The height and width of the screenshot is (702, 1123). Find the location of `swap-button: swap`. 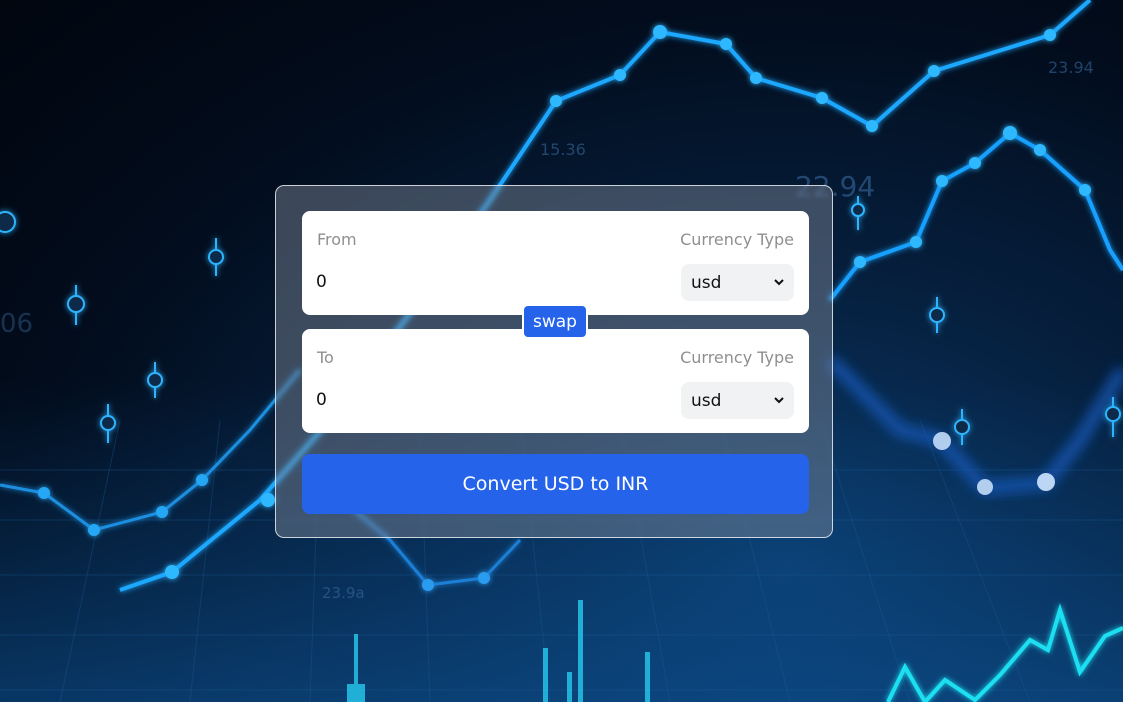

swap-button: swap is located at coordinates (555, 321).